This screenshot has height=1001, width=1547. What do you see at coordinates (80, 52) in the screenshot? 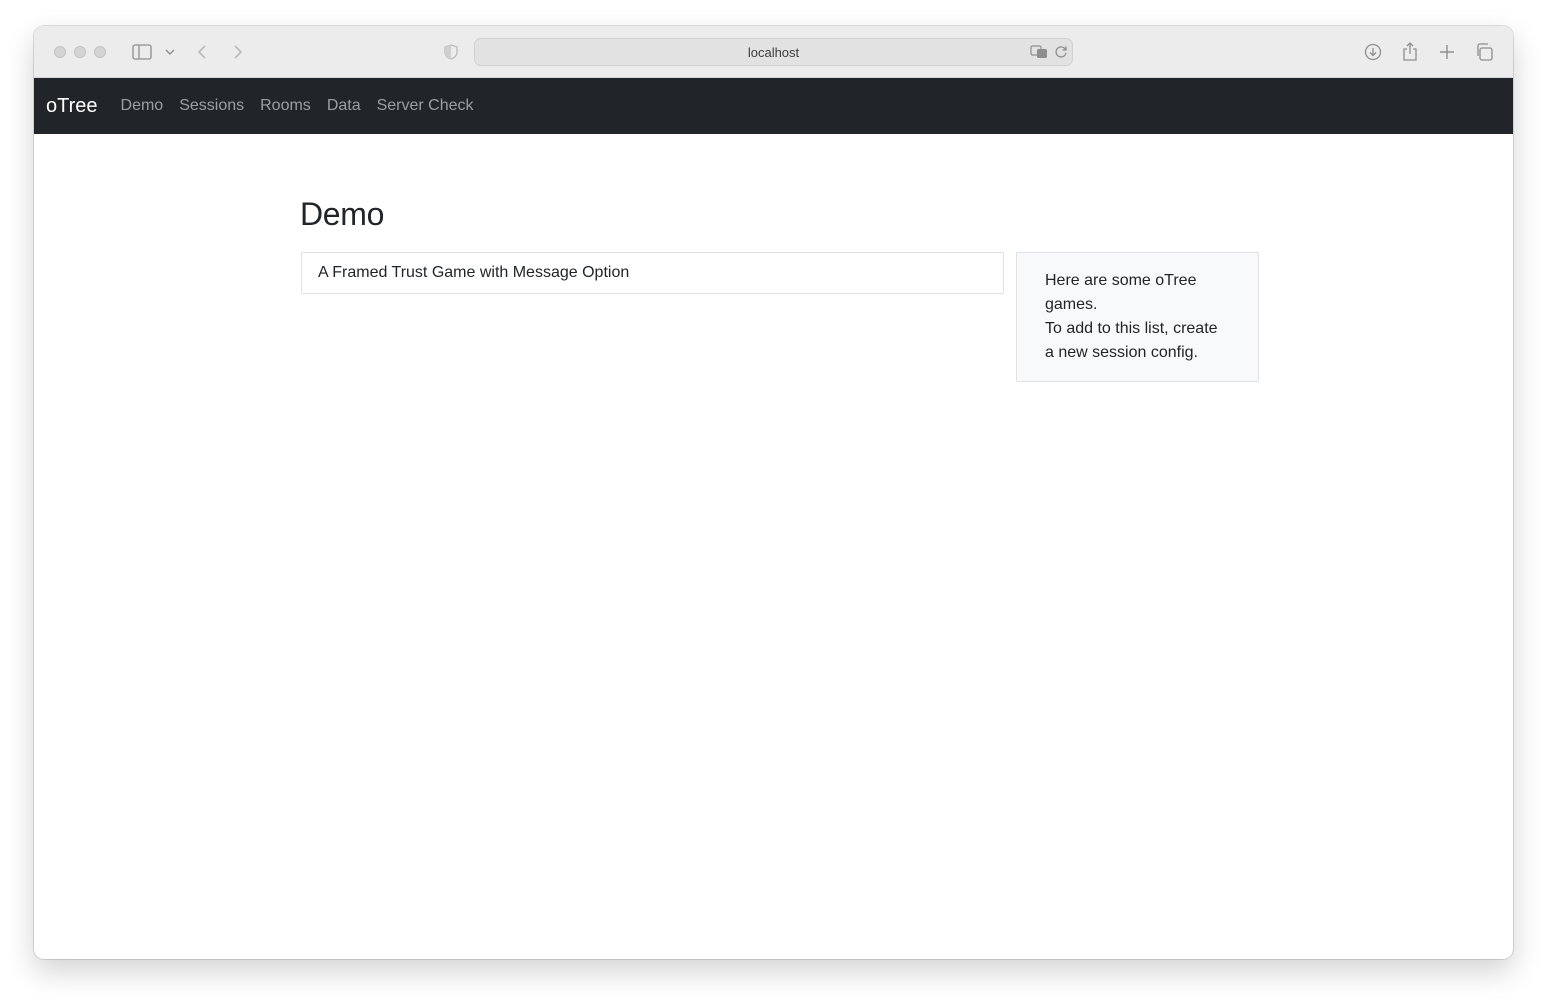
I see `minimize-window-button` at bounding box center [80, 52].